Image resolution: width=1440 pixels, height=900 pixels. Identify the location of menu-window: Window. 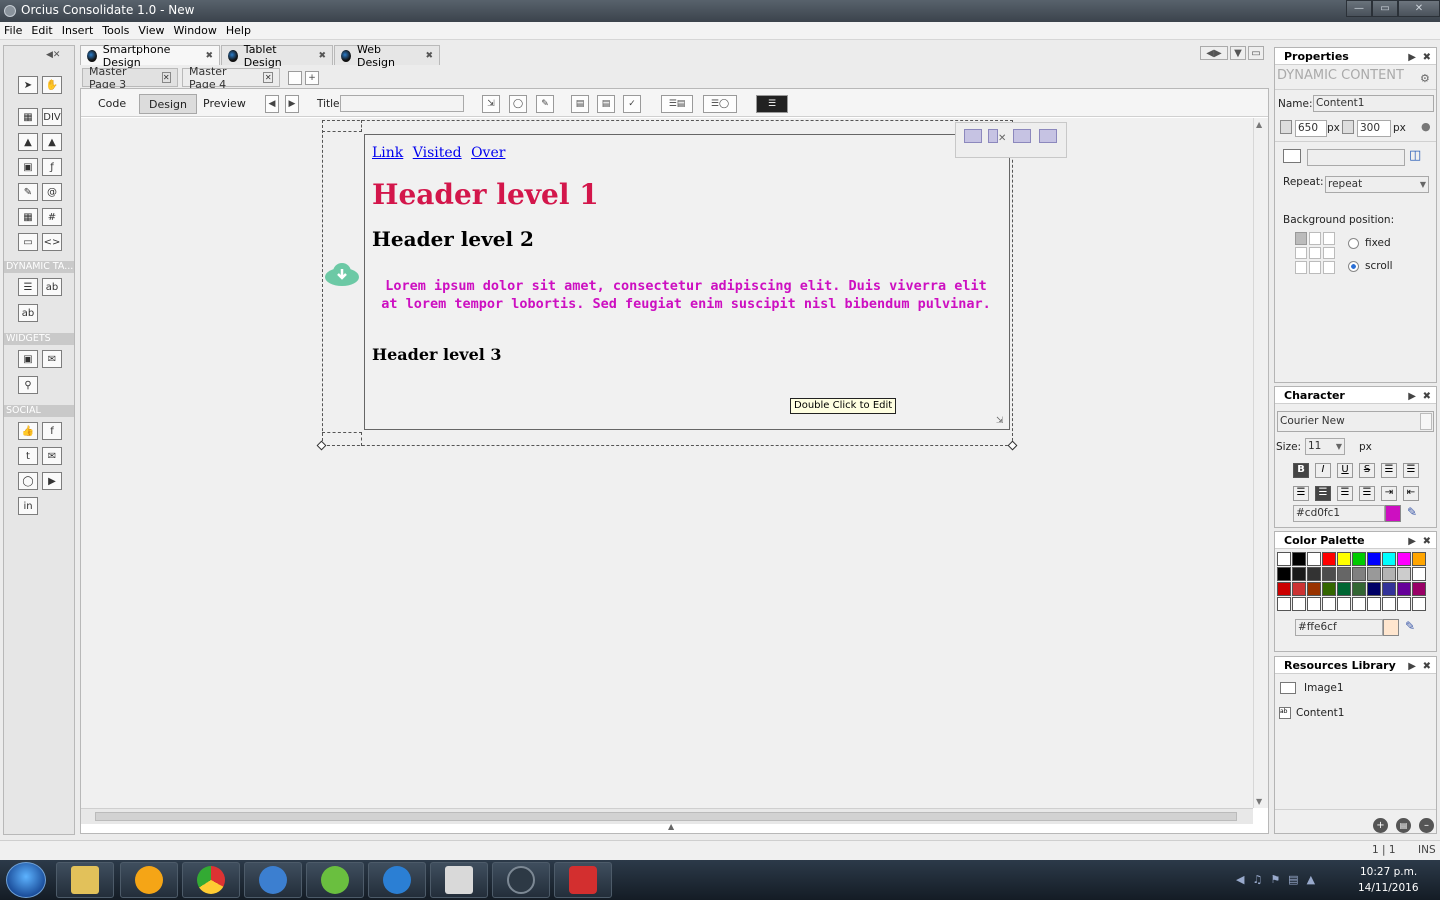
(198, 30).